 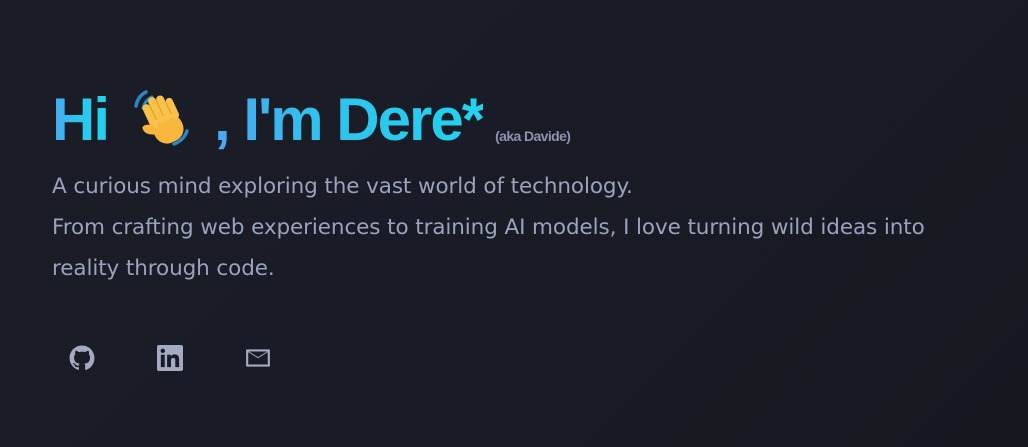 I want to click on name-text: , I'm Dere*, so click(x=349, y=119).